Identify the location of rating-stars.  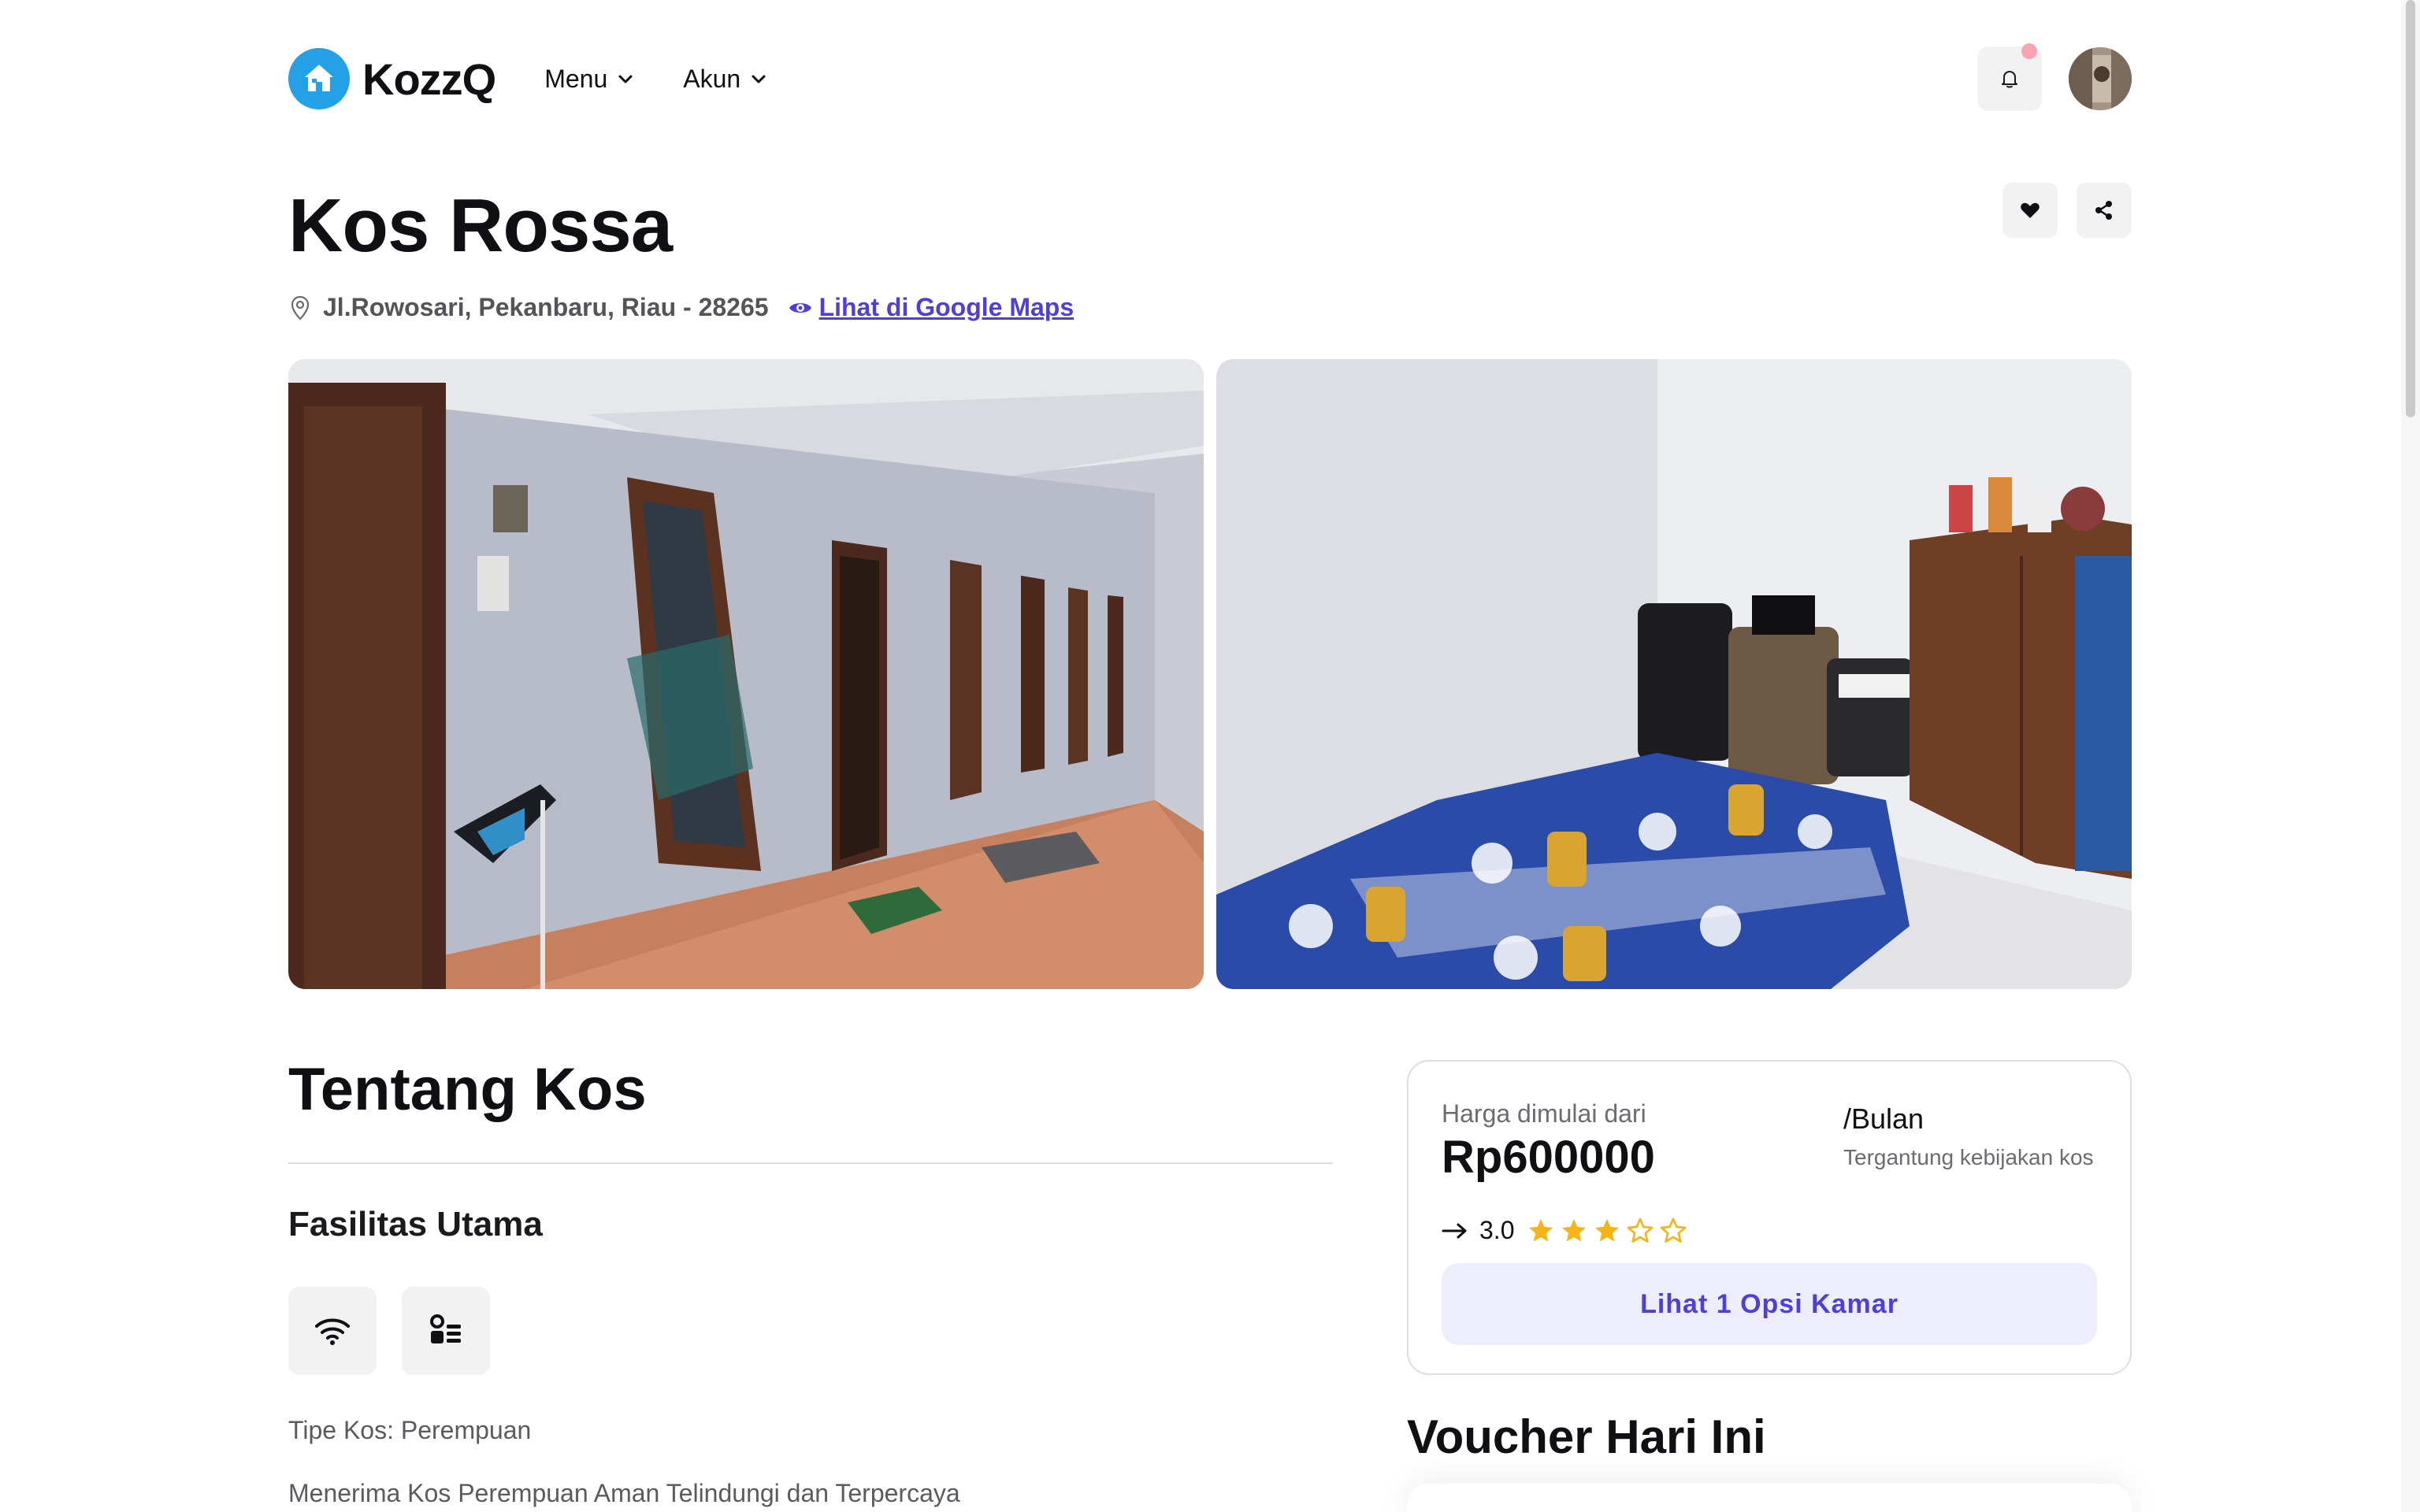
(1609, 1231).